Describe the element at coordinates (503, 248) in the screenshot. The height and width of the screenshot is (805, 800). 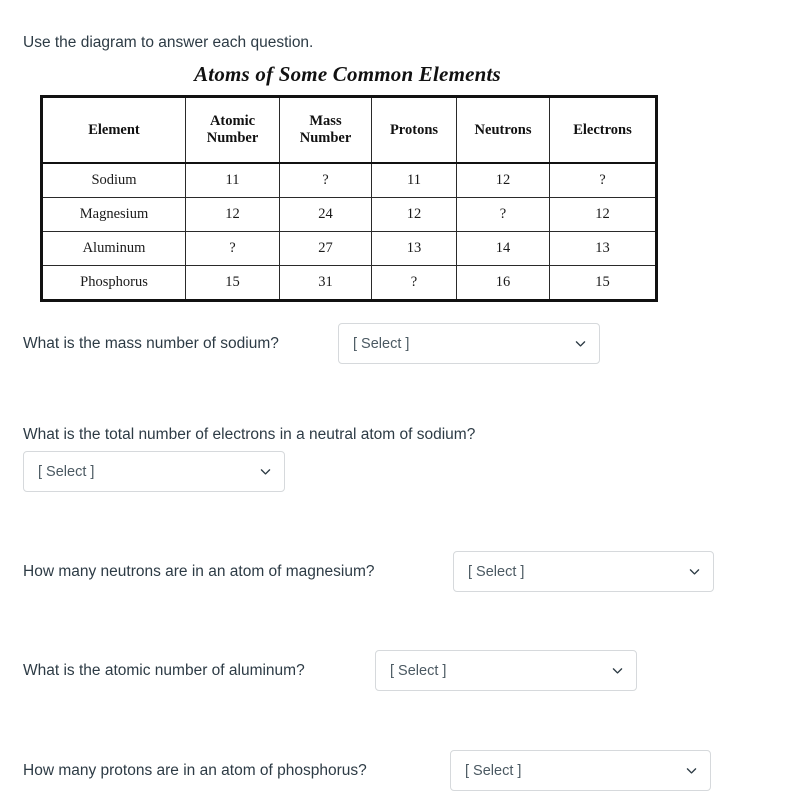
I see `cell-neutrons: 14` at that location.